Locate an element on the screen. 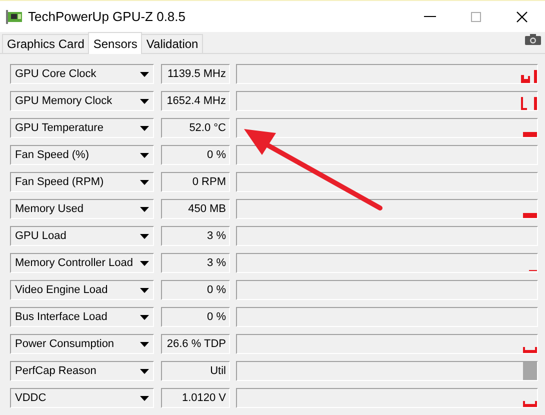  tab: Graphics Card is located at coordinates (46, 43).